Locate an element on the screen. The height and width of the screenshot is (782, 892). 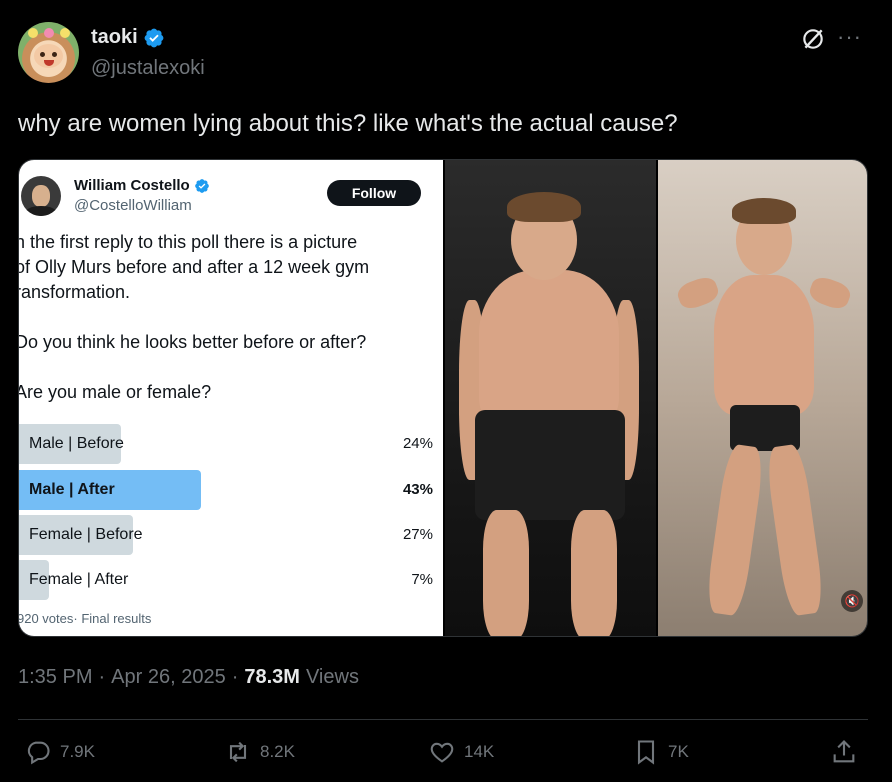
reply-button: 7.9K is located at coordinates (59, 752).